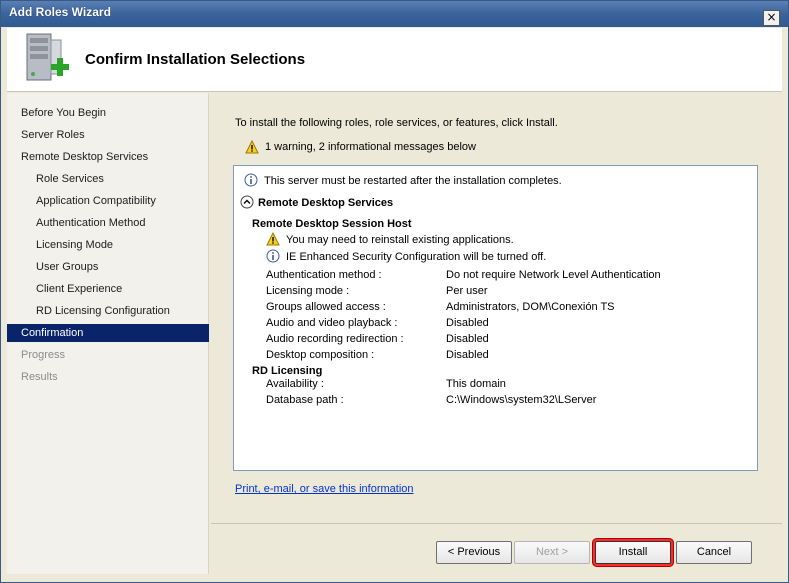  Describe the element at coordinates (332, 224) in the screenshot. I see `rdsh-title: Remote Desktop Session Host` at that location.